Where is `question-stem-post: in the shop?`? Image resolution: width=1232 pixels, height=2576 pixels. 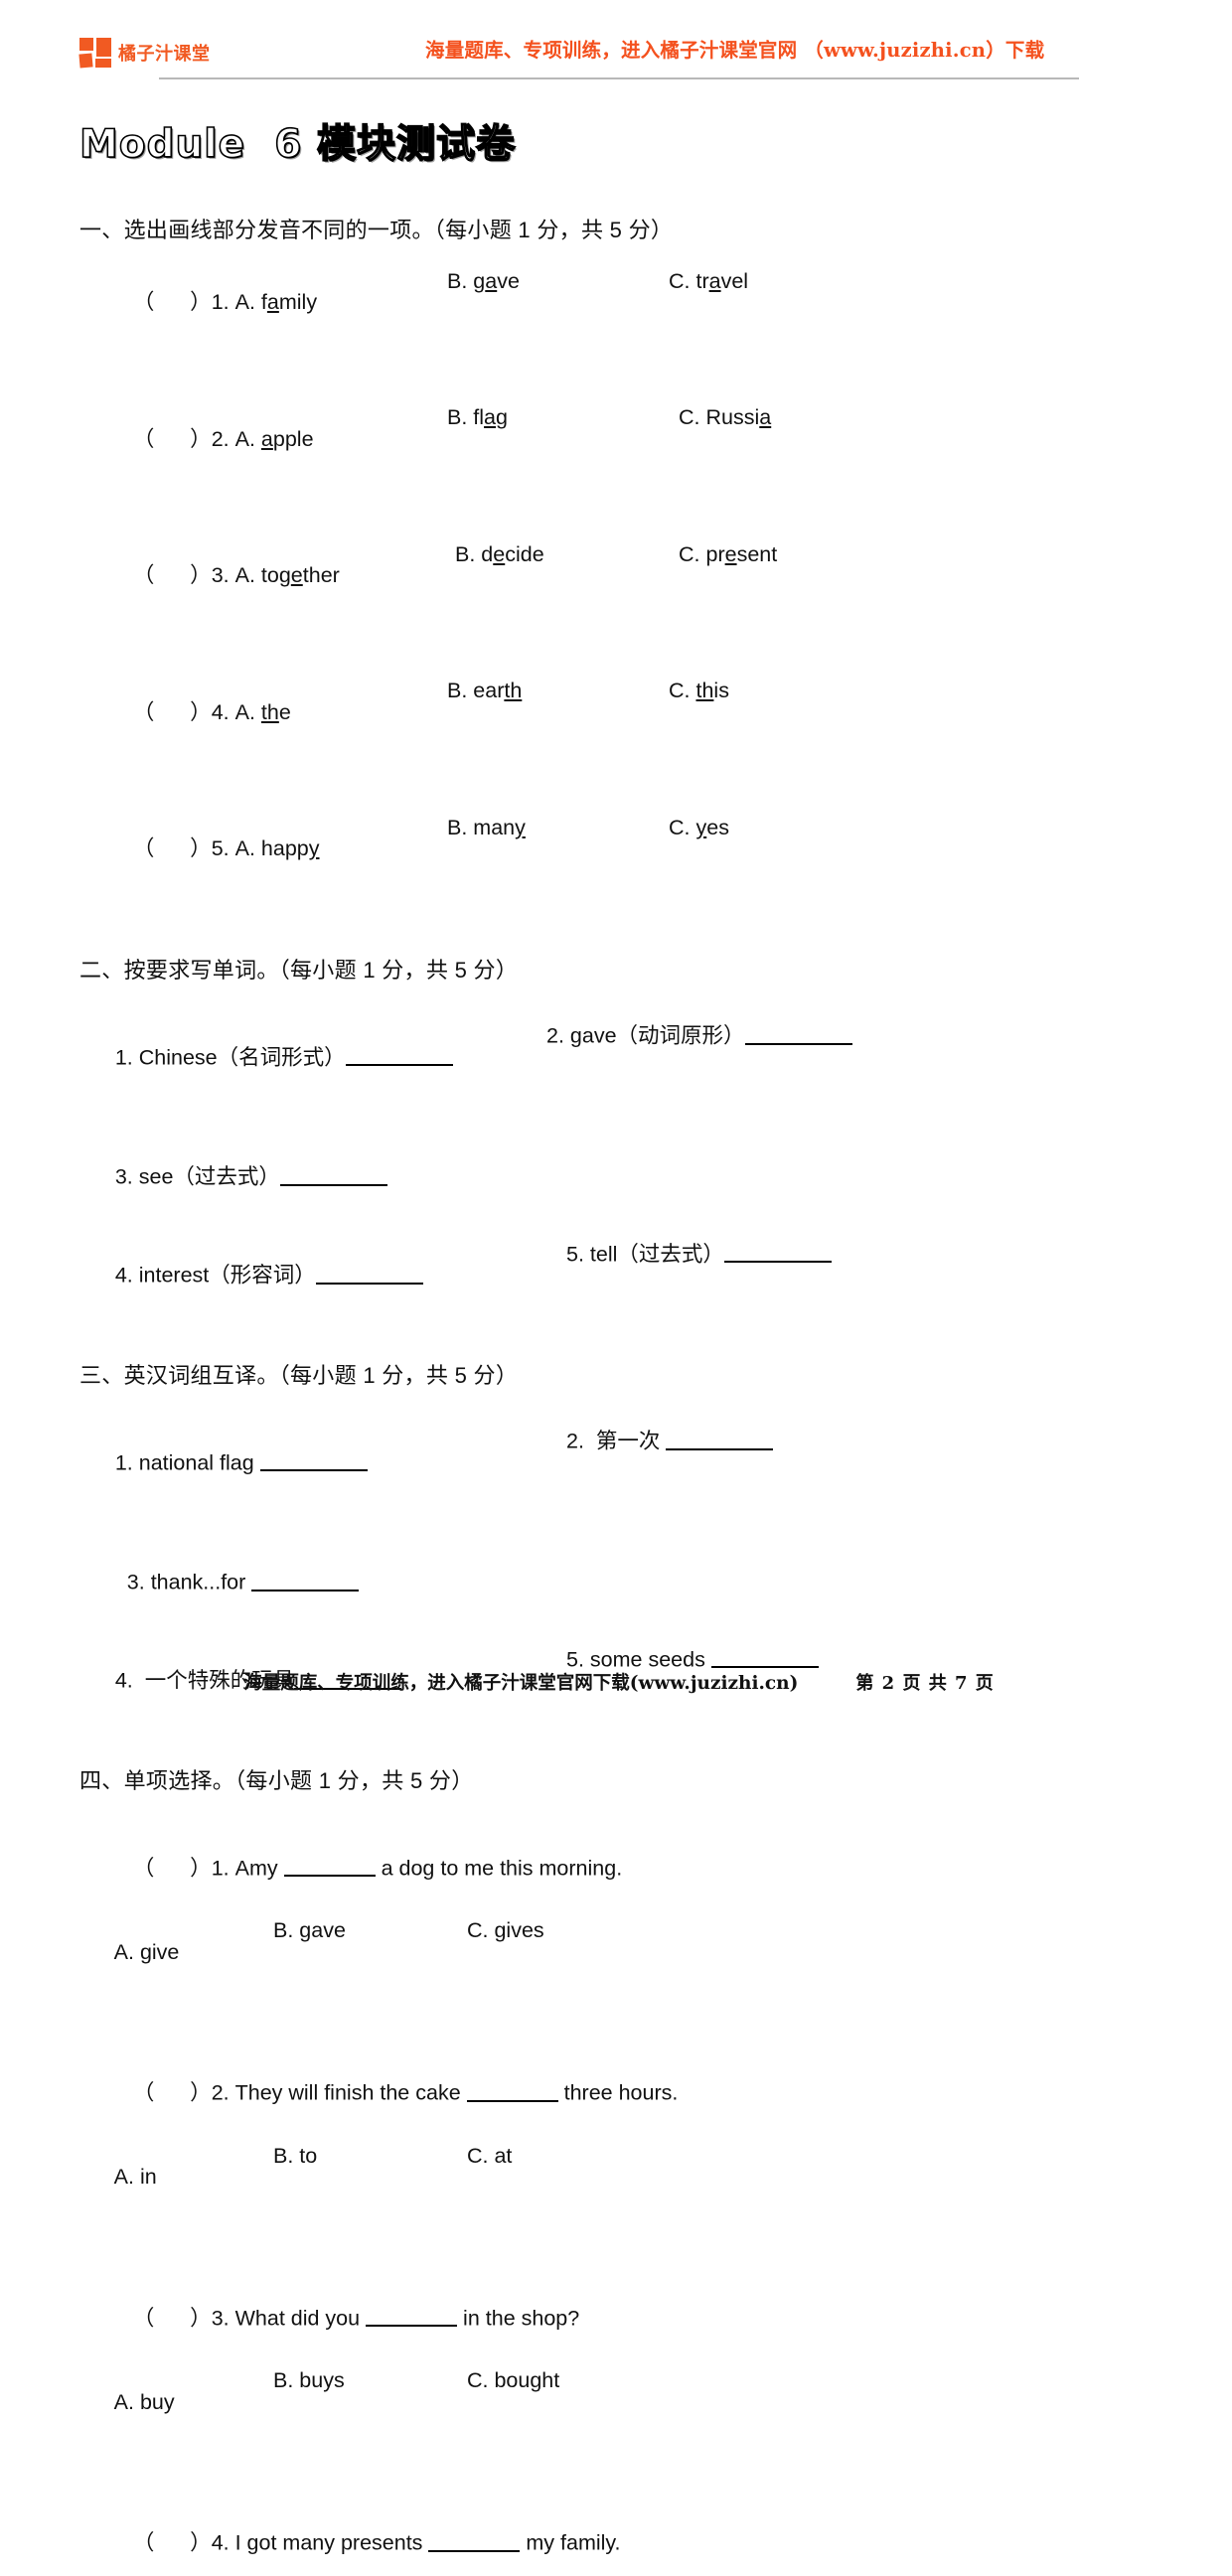 question-stem-post: in the shop? is located at coordinates (518, 2318).